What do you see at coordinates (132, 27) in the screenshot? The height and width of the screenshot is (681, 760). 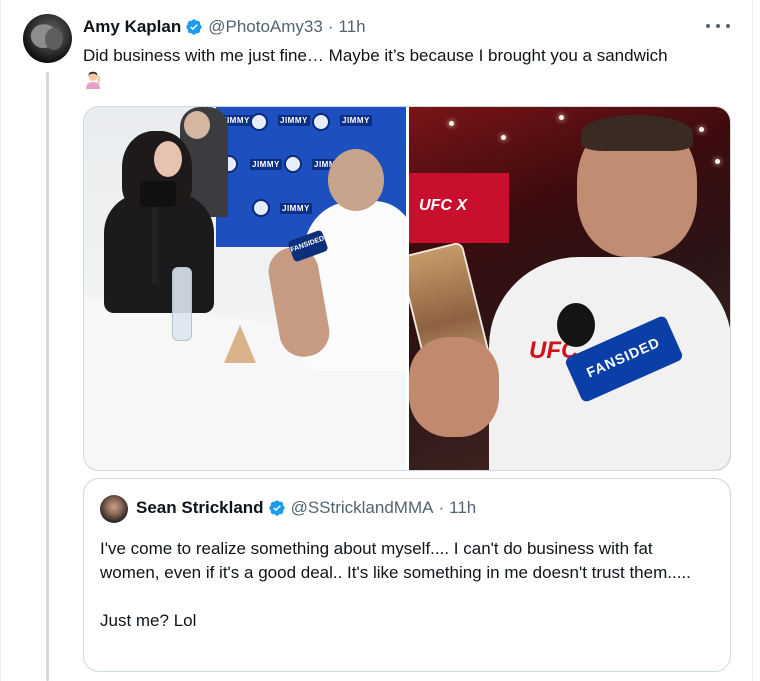 I see `author-name: Amy Kaplan` at bounding box center [132, 27].